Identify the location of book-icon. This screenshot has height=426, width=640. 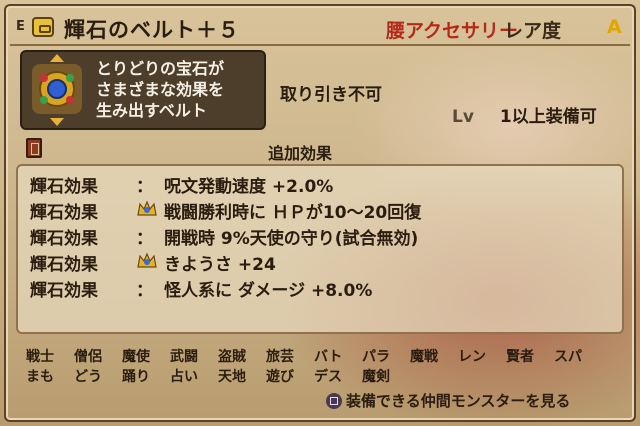
(34, 148).